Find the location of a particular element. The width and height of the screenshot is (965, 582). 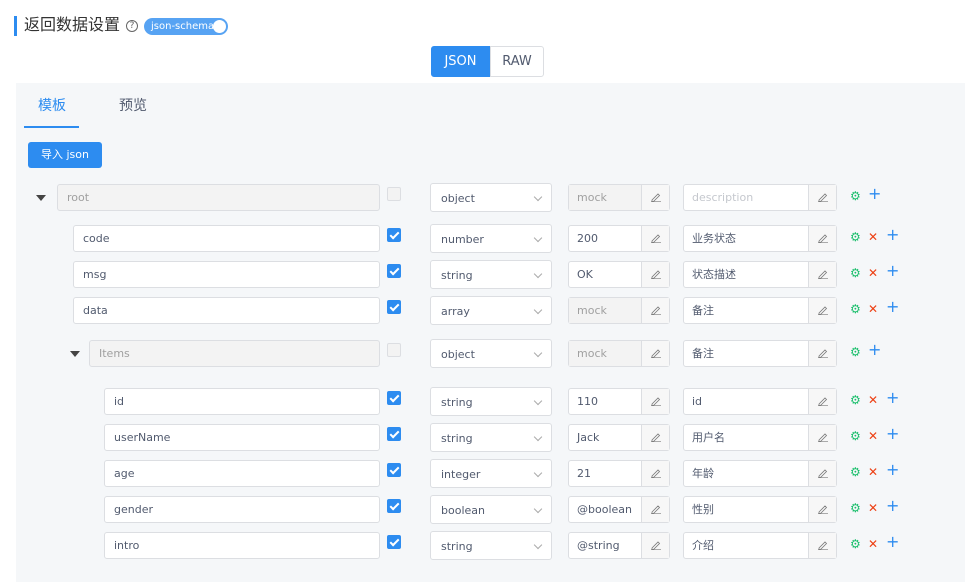

mock-input: Jack is located at coordinates (619, 437).